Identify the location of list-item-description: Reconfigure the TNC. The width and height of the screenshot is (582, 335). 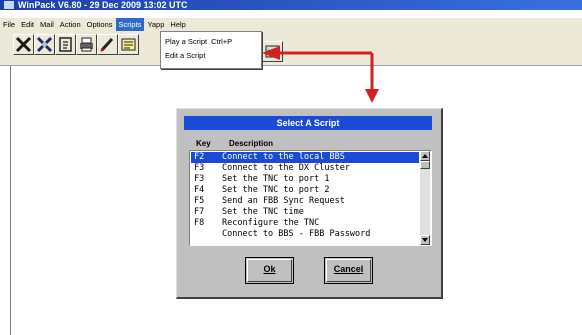
(271, 223).